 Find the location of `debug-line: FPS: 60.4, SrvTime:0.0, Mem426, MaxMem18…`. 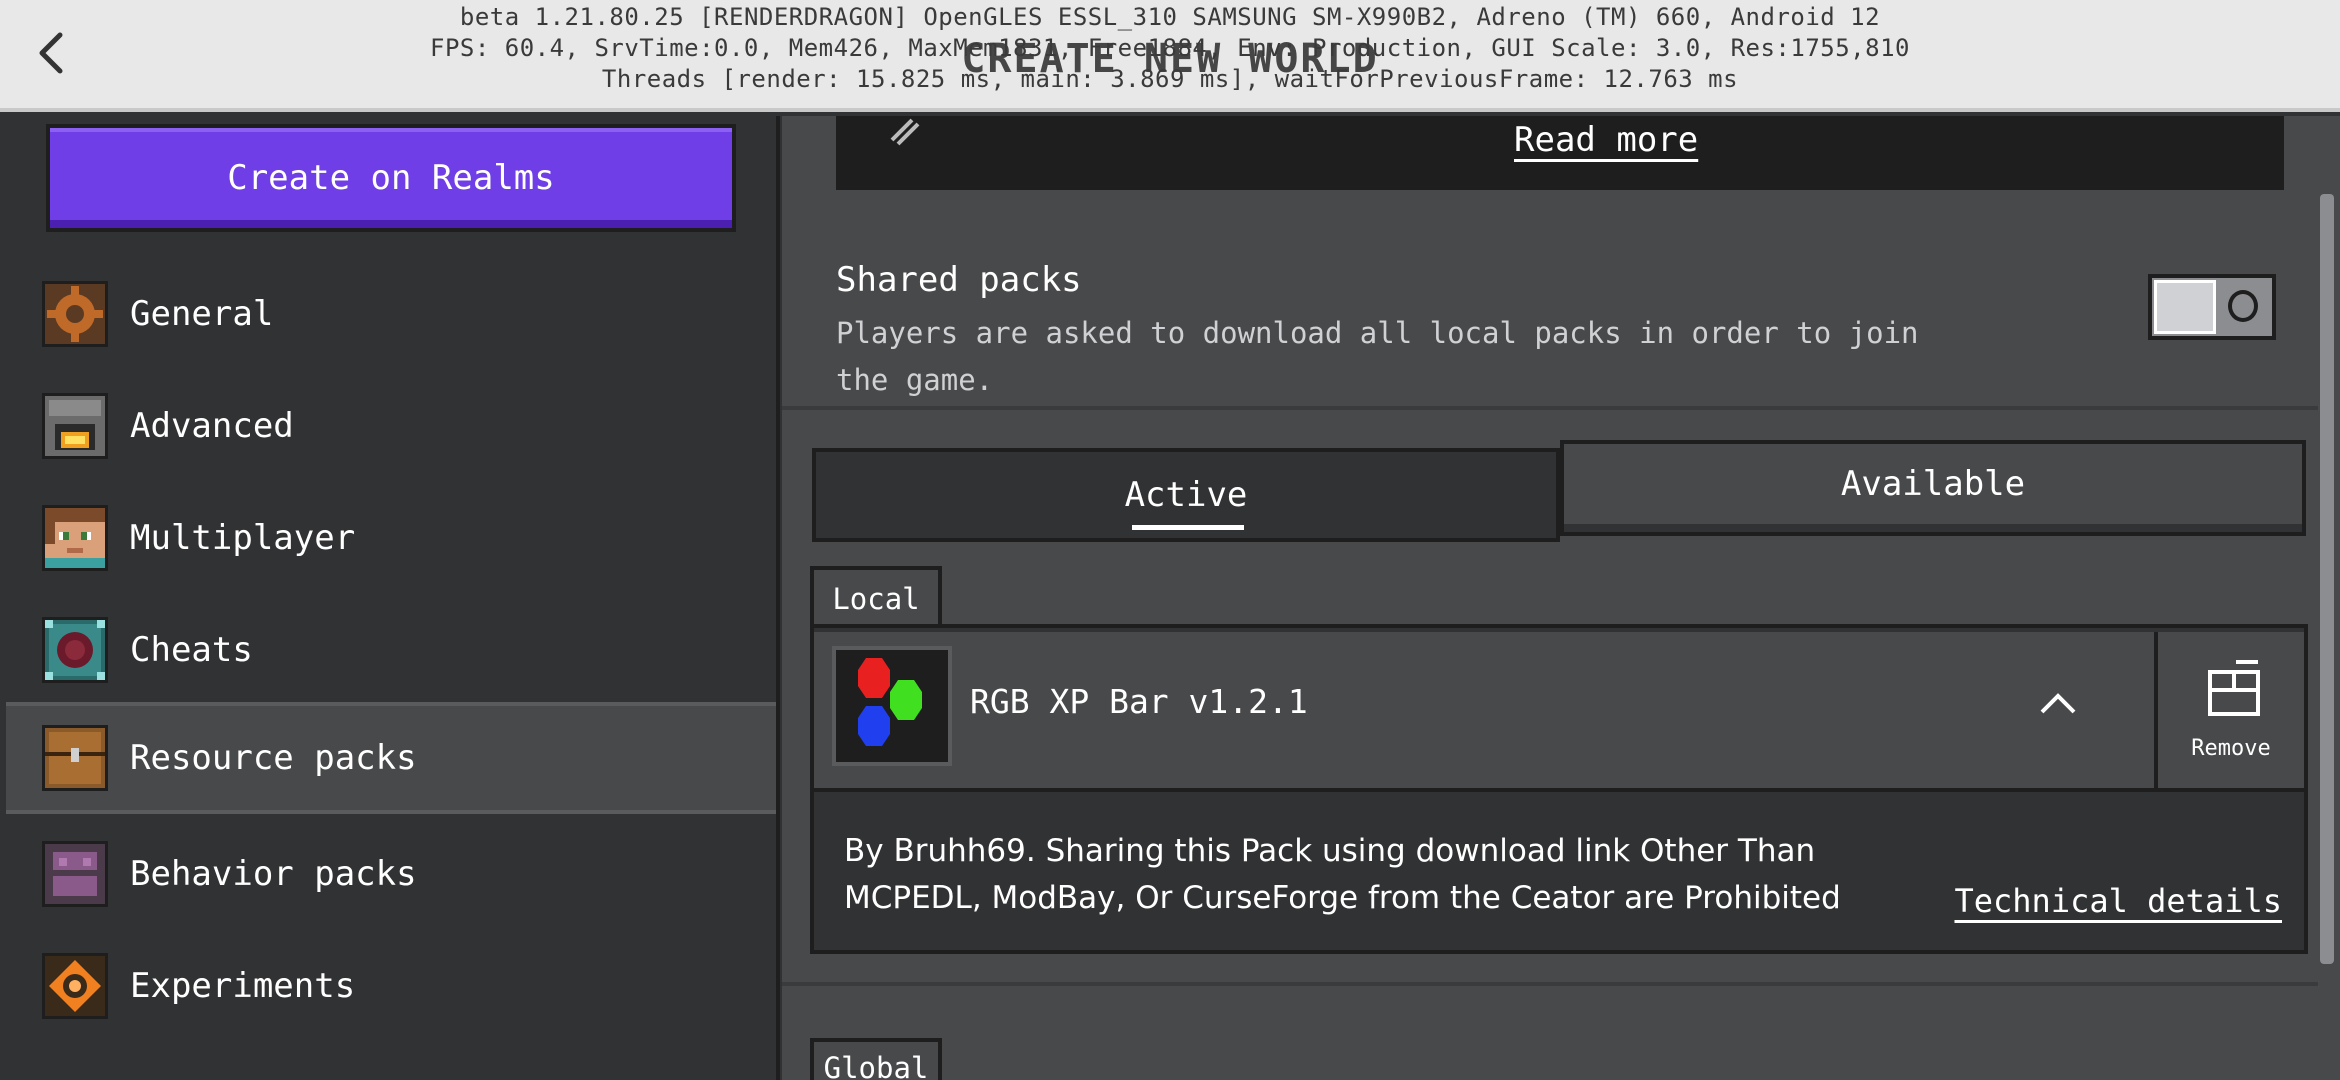

debug-line: FPS: 60.4, SrvTime:0.0, Mem426, MaxMem18… is located at coordinates (1170, 48).